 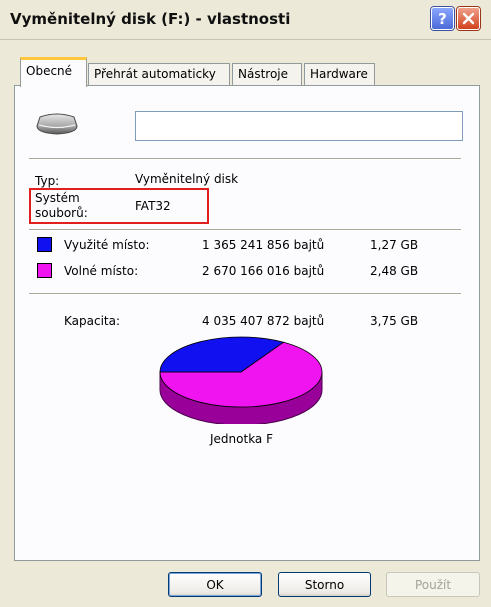 I want to click on window-title: Vyměnitelný disk (F:) - vlastnosti, so click(x=150, y=19).